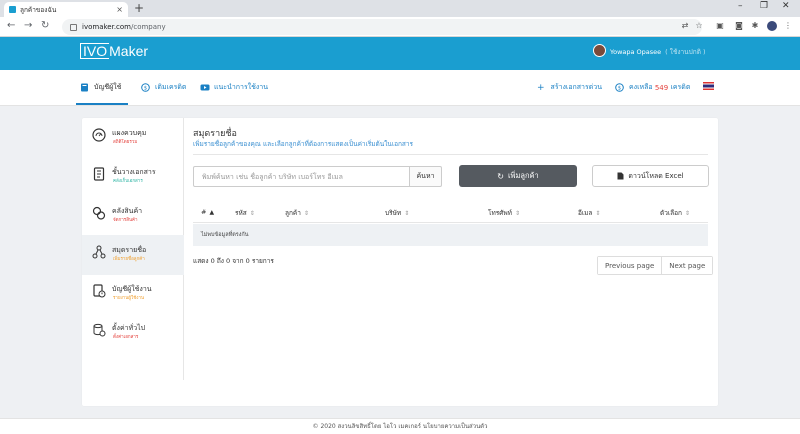  What do you see at coordinates (500, 176) in the screenshot?
I see `refresh-icon: ↻` at bounding box center [500, 176].